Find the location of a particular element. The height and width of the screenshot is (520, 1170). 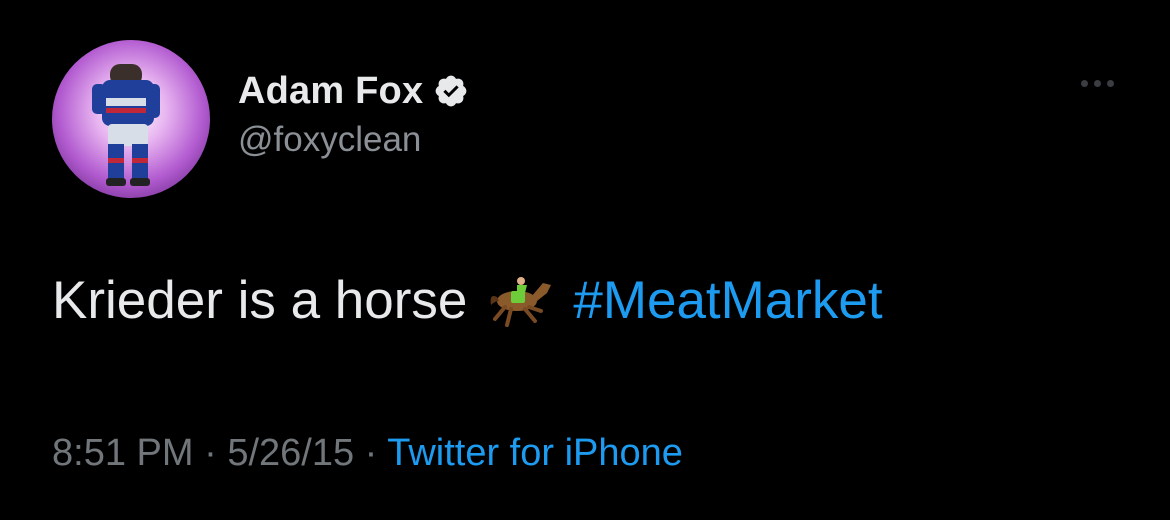

hashtag-link: #MeatMarket is located at coordinates (727, 300).